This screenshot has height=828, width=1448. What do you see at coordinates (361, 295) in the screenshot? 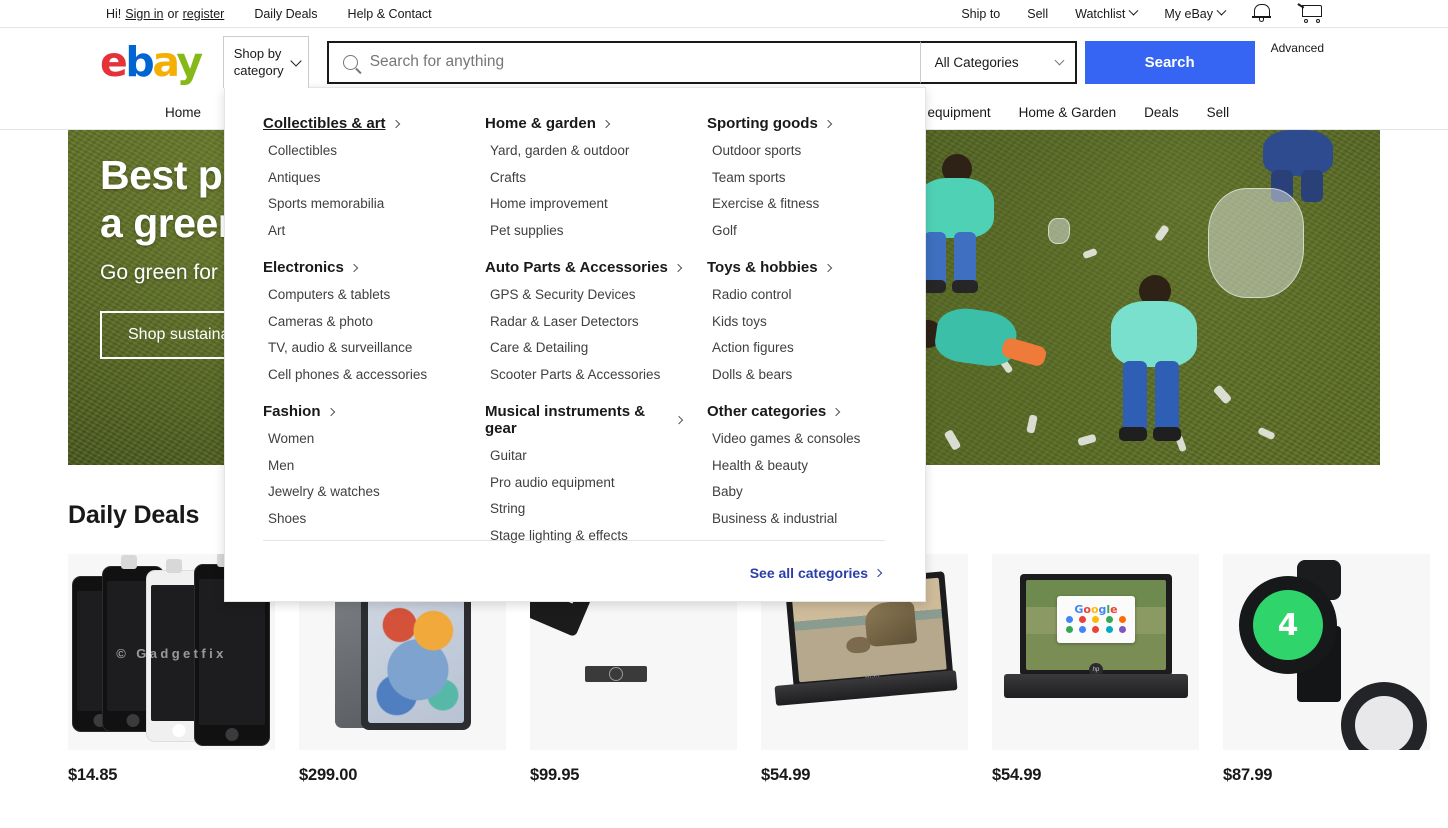
I see `category-link: Computers & tablets` at bounding box center [361, 295].